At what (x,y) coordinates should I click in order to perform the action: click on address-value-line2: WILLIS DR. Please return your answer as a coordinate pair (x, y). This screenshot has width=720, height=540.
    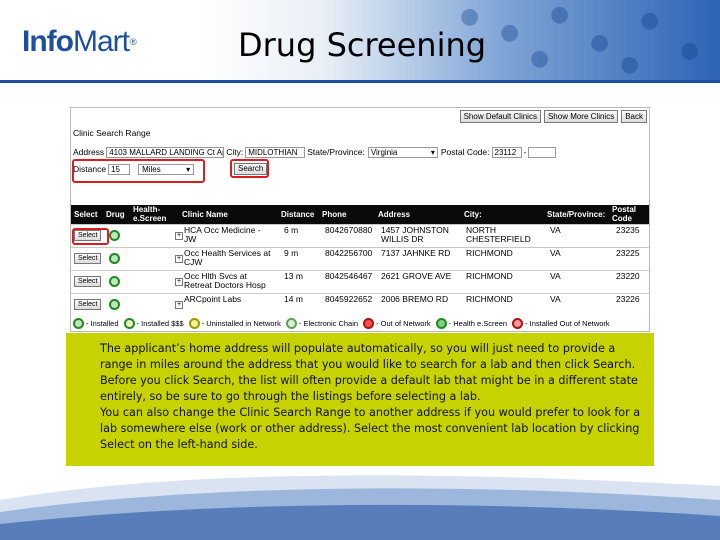
    Looking at the image, I should click on (402, 239).